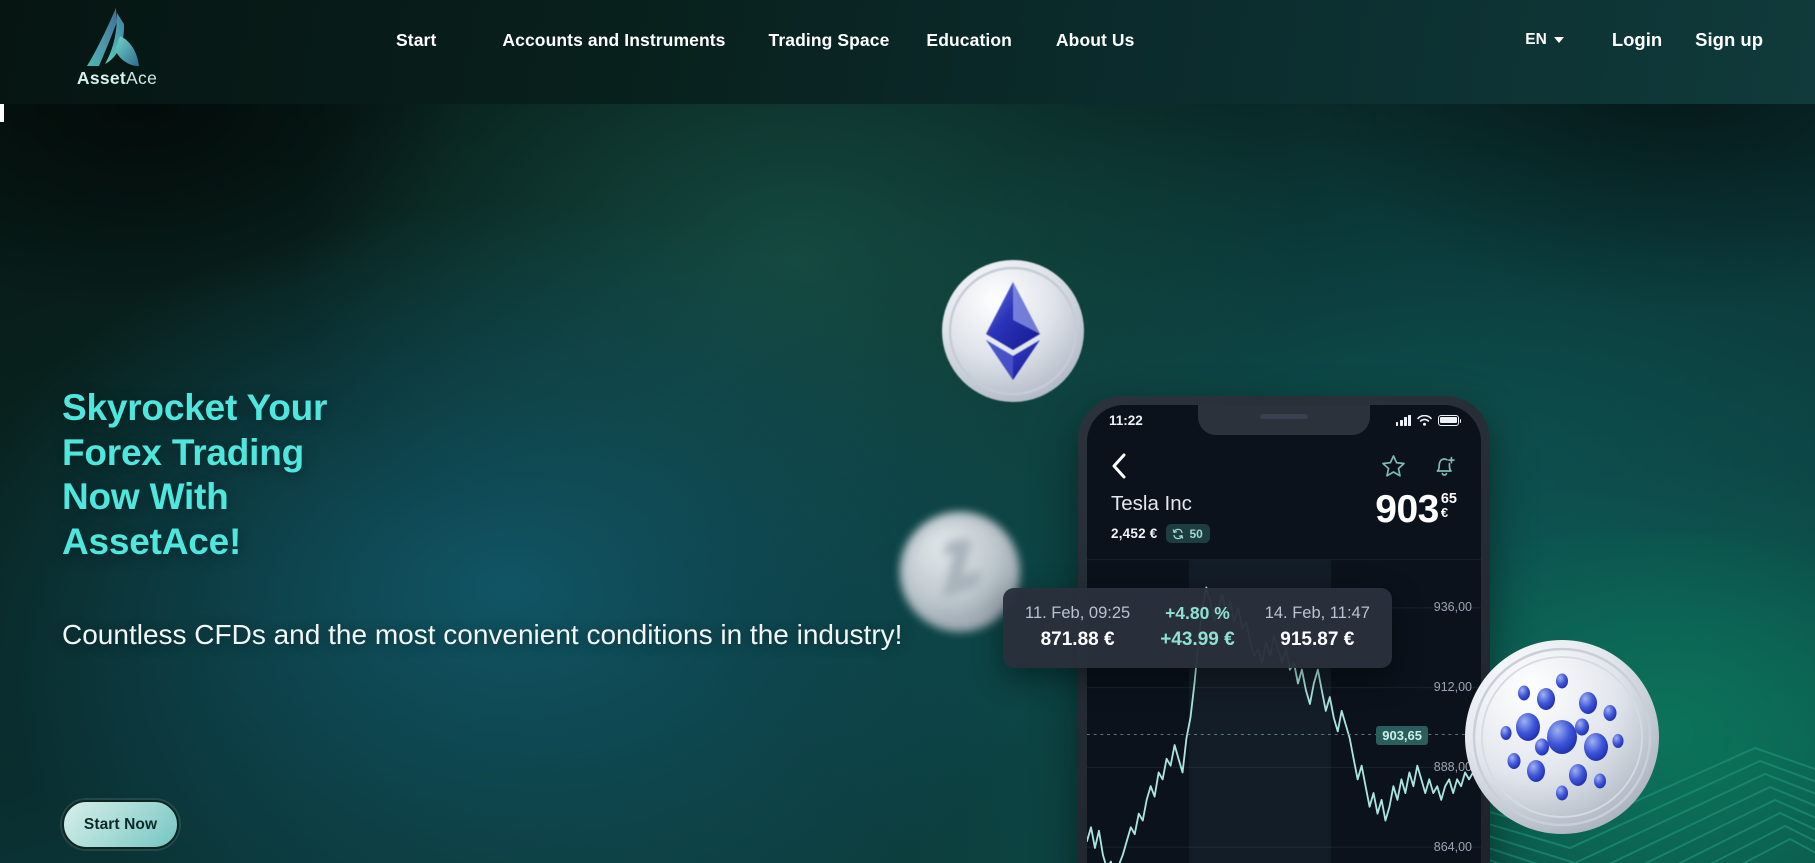 Image resolution: width=1815 pixels, height=863 pixels. What do you see at coordinates (1178, 533) in the screenshot?
I see `refresh-icon` at bounding box center [1178, 533].